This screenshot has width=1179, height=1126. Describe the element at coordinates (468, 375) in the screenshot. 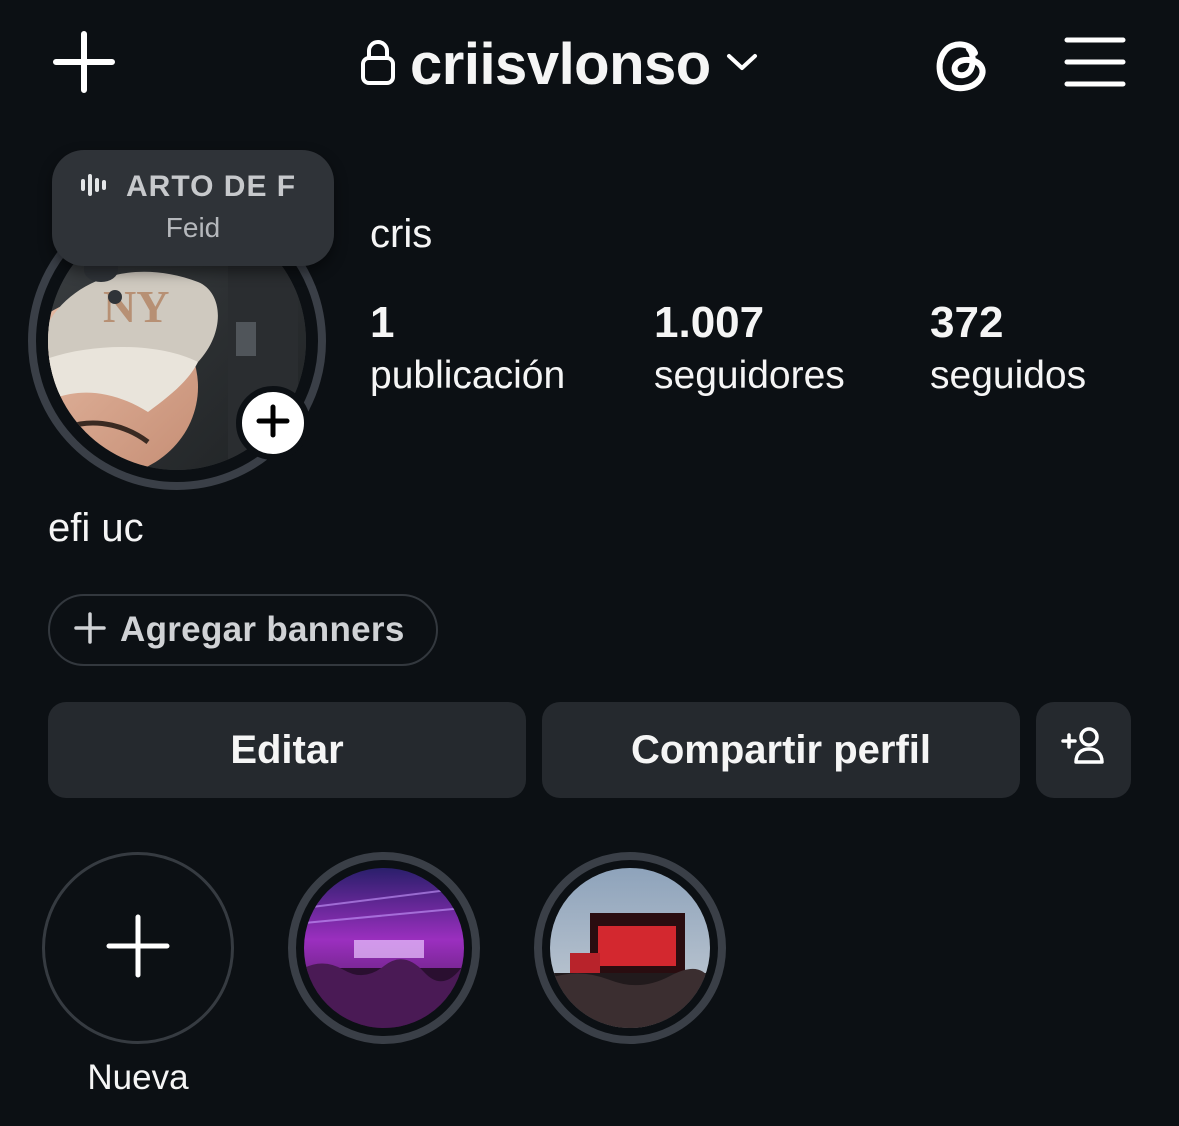

I see `stat-label: publicación` at that location.